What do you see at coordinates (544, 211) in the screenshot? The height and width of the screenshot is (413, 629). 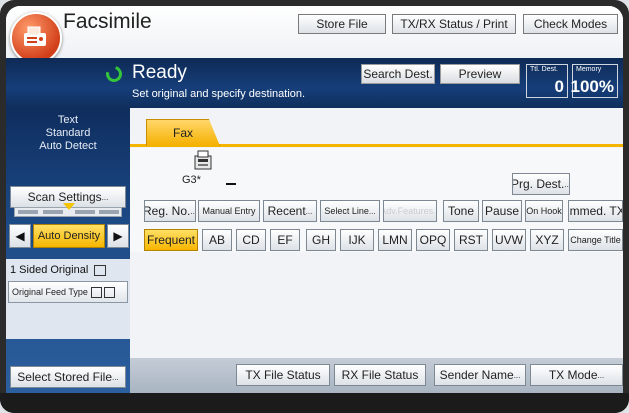 I see `on-hook-button: On Hook` at bounding box center [544, 211].